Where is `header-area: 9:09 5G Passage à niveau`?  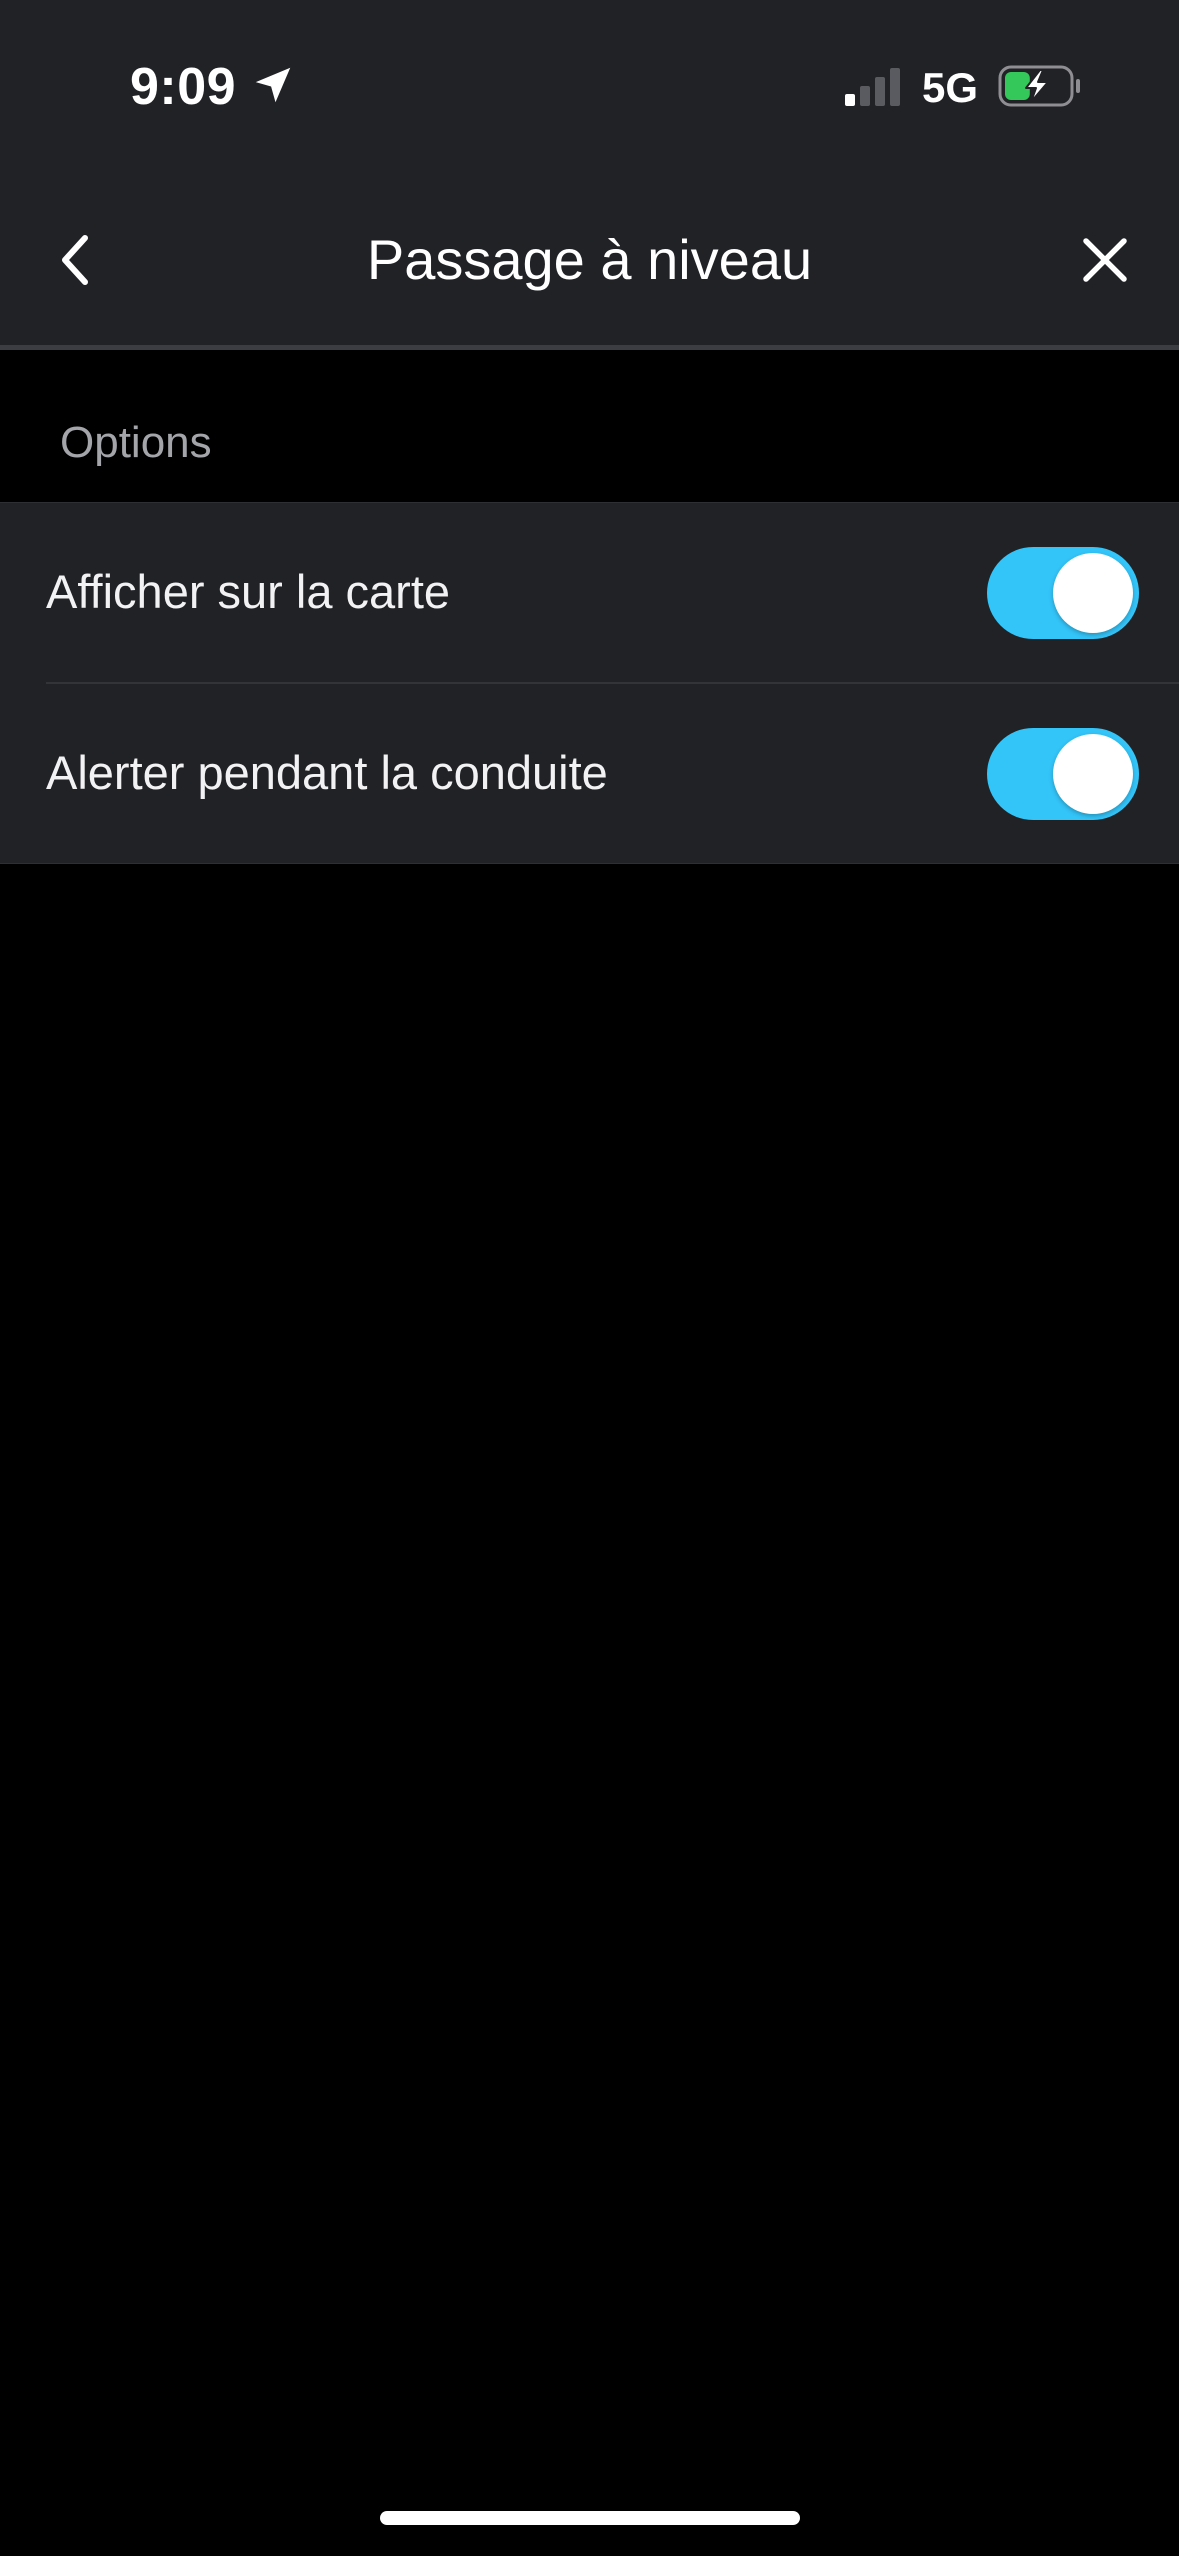
header-area: 9:09 5G Passage à niveau is located at coordinates (589, 172).